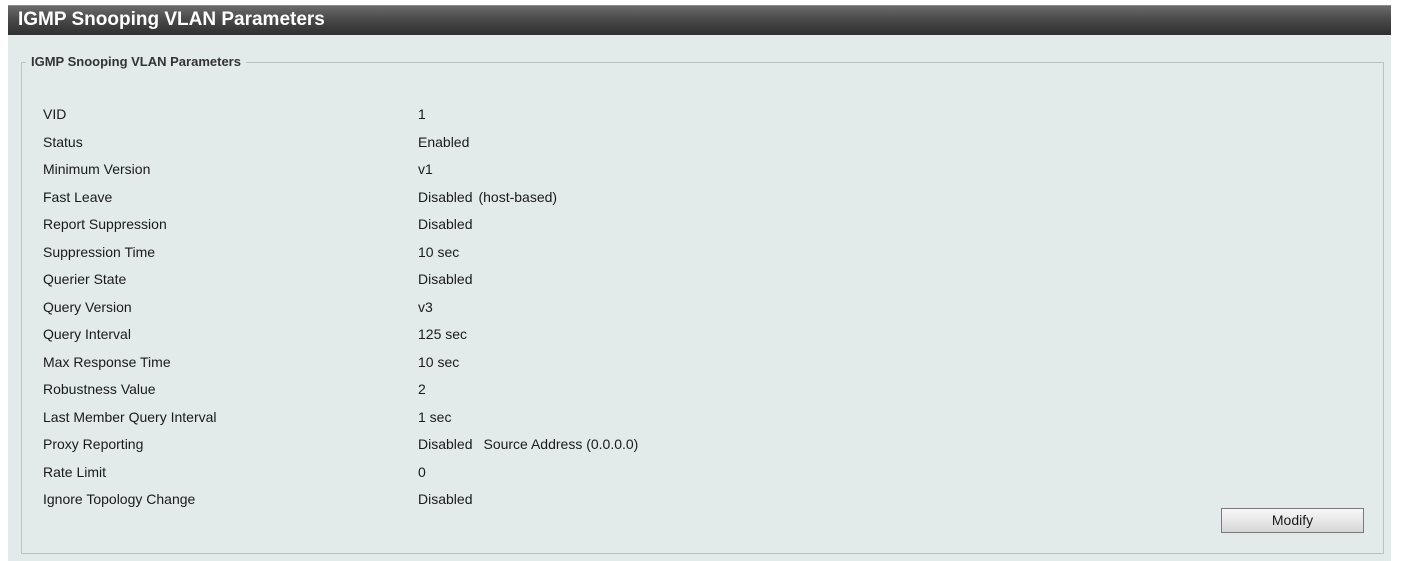 The image size is (1407, 561). I want to click on row-value: Disabled Source Address (0.0.0.0), so click(528, 445).